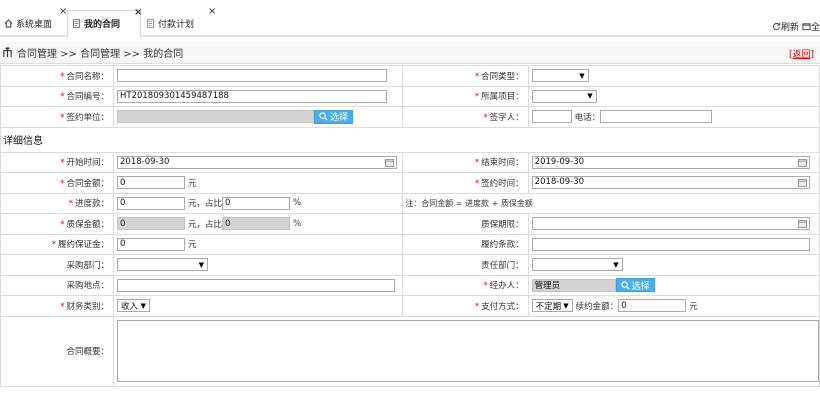 This screenshot has height=400, width=820. Describe the element at coordinates (151, 244) in the screenshot. I see `performance-bond-input` at that location.